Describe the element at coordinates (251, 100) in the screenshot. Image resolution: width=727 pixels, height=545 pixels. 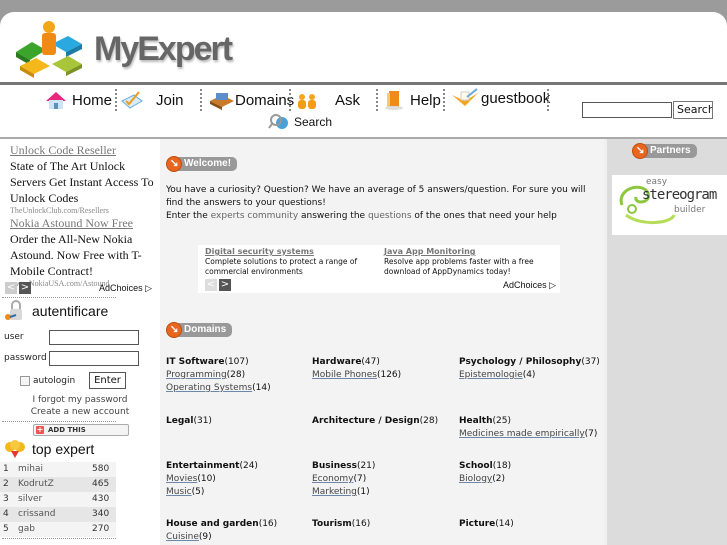
I see `nav-domains: Domains` at that location.